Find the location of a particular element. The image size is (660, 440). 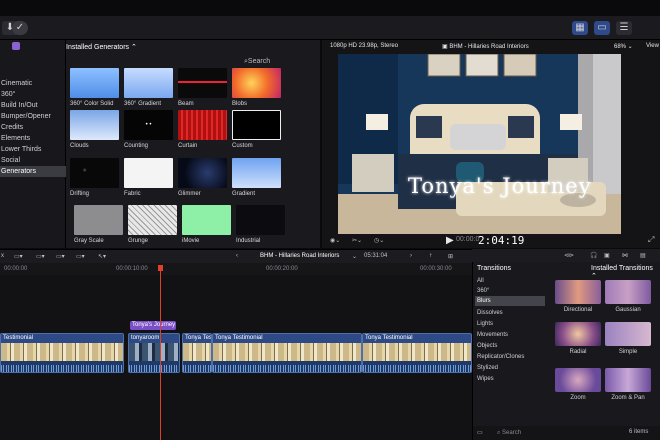

retime-menu: ◷⌄ is located at coordinates (379, 240).